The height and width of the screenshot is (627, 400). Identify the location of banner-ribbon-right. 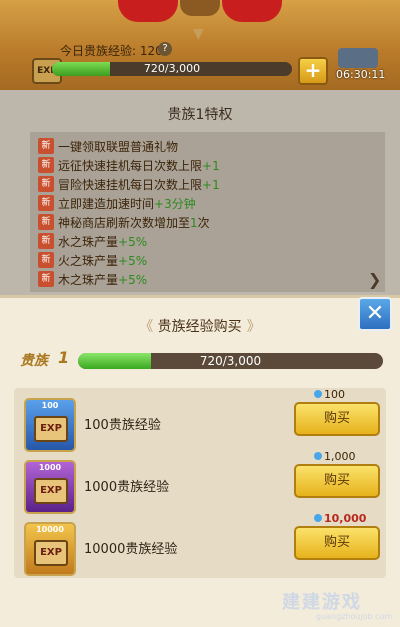
(252, 11).